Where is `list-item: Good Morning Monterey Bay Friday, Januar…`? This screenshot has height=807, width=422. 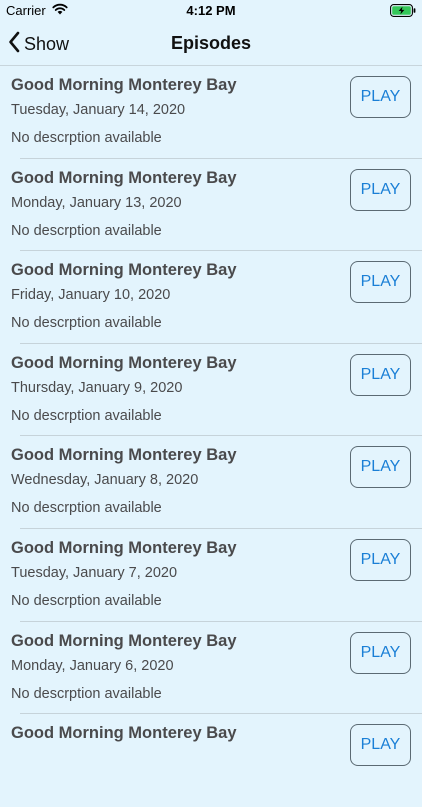
list-item: Good Morning Monterey Bay Friday, Januar… is located at coordinates (211, 297).